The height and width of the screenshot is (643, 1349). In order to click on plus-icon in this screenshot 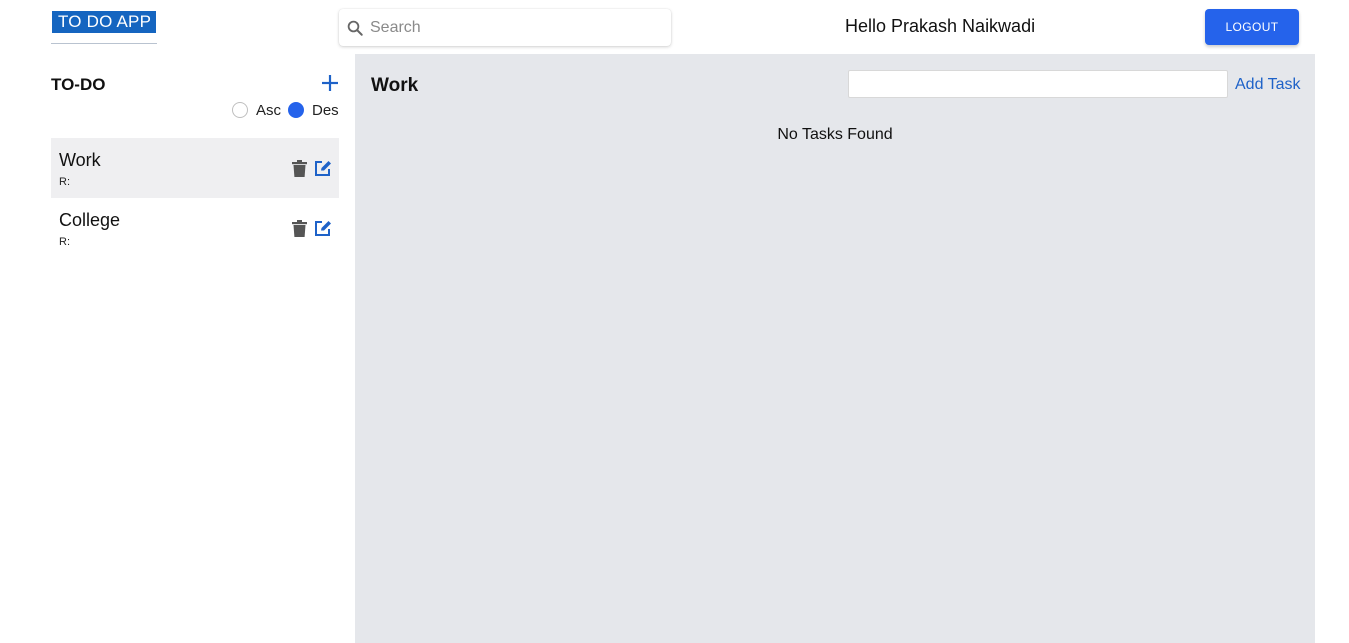, I will do `click(330, 83)`.